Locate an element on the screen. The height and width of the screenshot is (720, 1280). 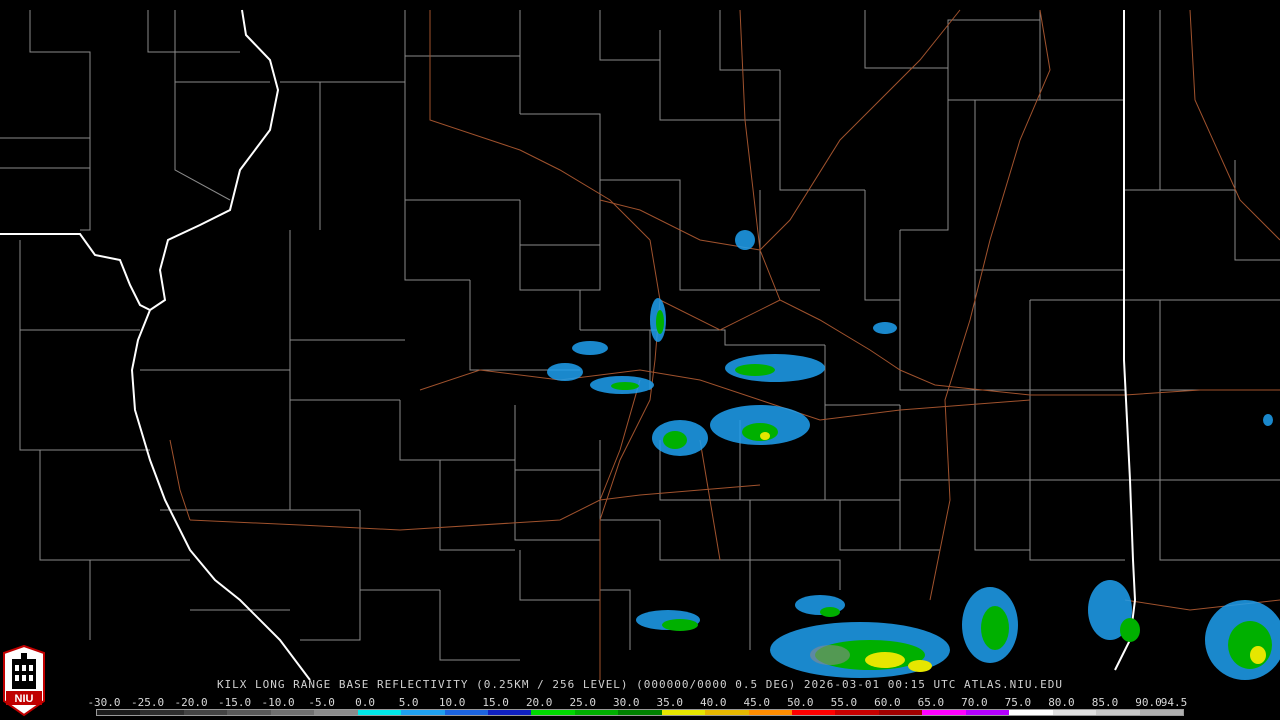
colorbar-label: 85.0 is located at coordinates (1105, 702).